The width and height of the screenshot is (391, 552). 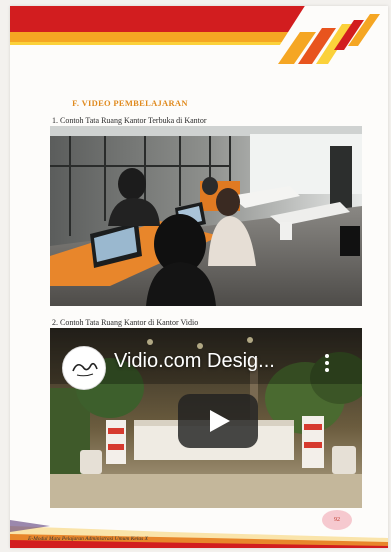 What do you see at coordinates (130, 103) in the screenshot?
I see `section-title: F. VIDEO PEMBELAJARAN` at bounding box center [130, 103].